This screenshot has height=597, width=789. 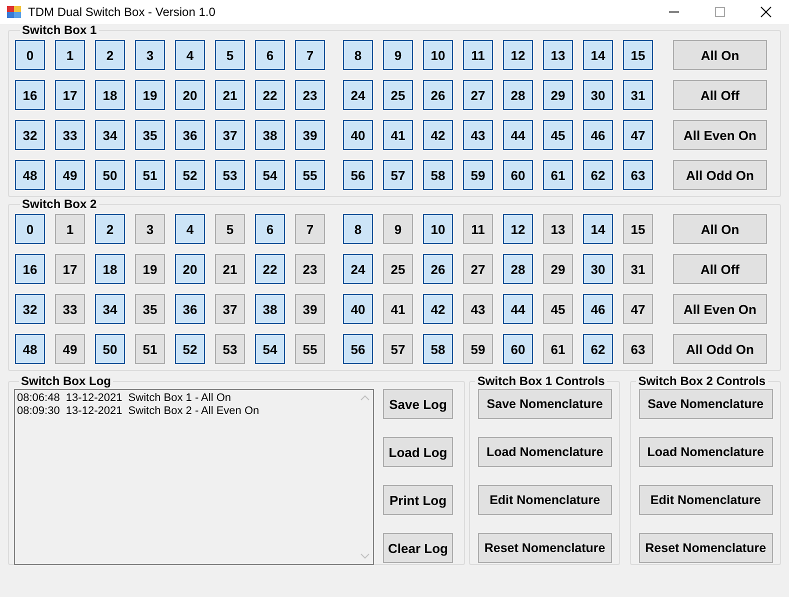 I want to click on switch-button: 31, so click(x=638, y=95).